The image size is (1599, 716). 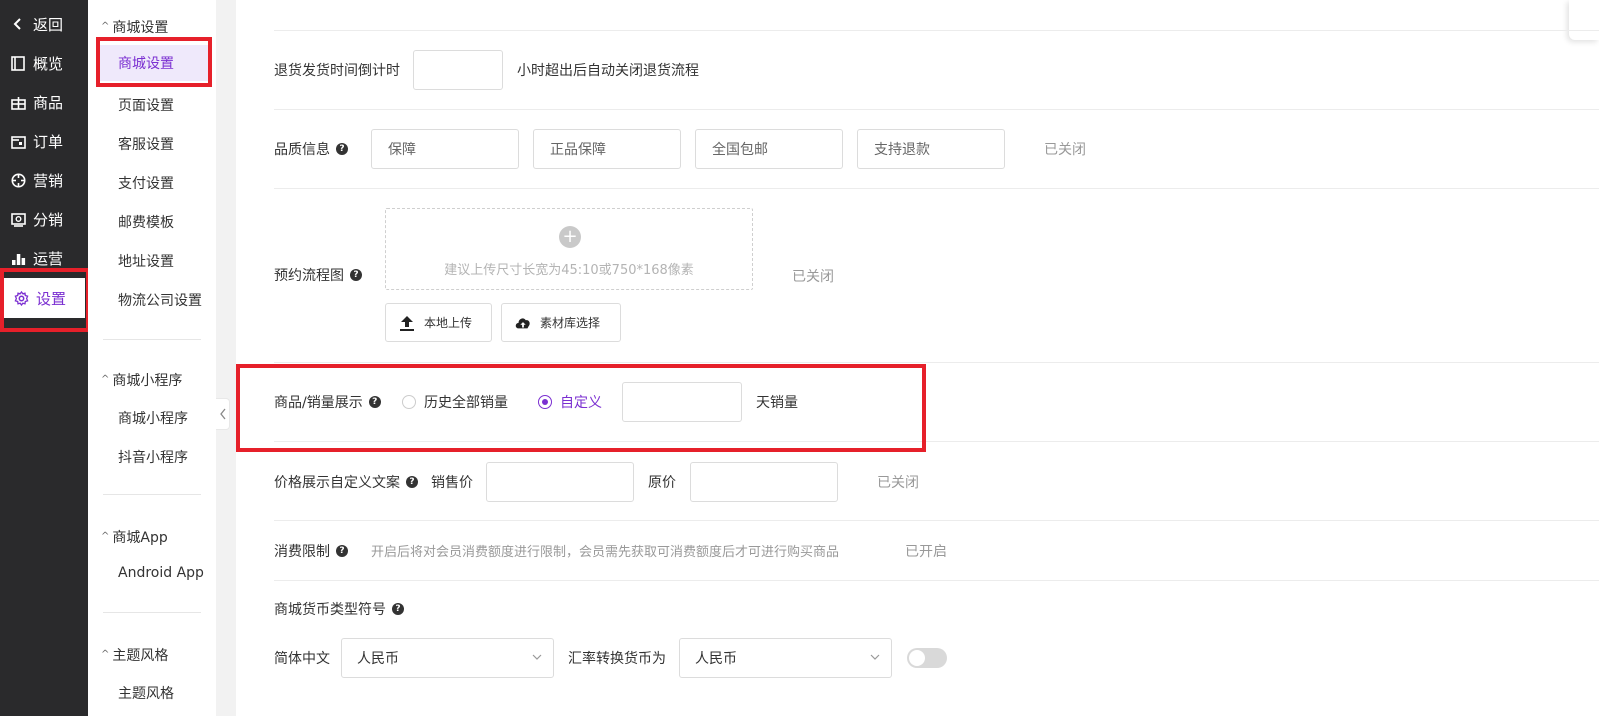 I want to click on nav-item-label: 营销, so click(x=48, y=180).